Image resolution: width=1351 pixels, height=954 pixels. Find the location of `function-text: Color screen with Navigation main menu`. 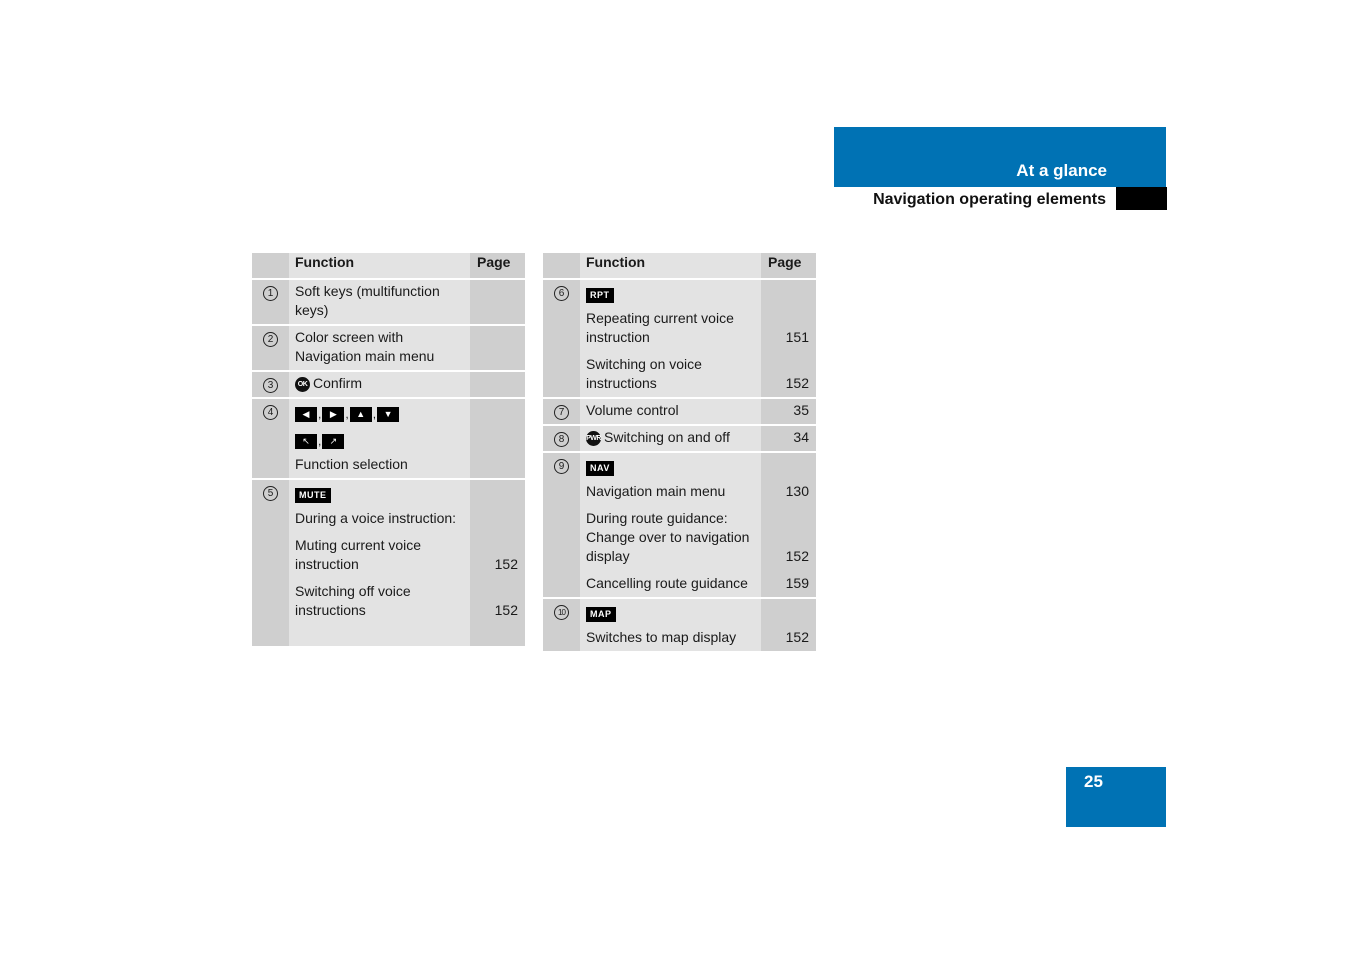

function-text: Color screen with Navigation main menu is located at coordinates (365, 346).